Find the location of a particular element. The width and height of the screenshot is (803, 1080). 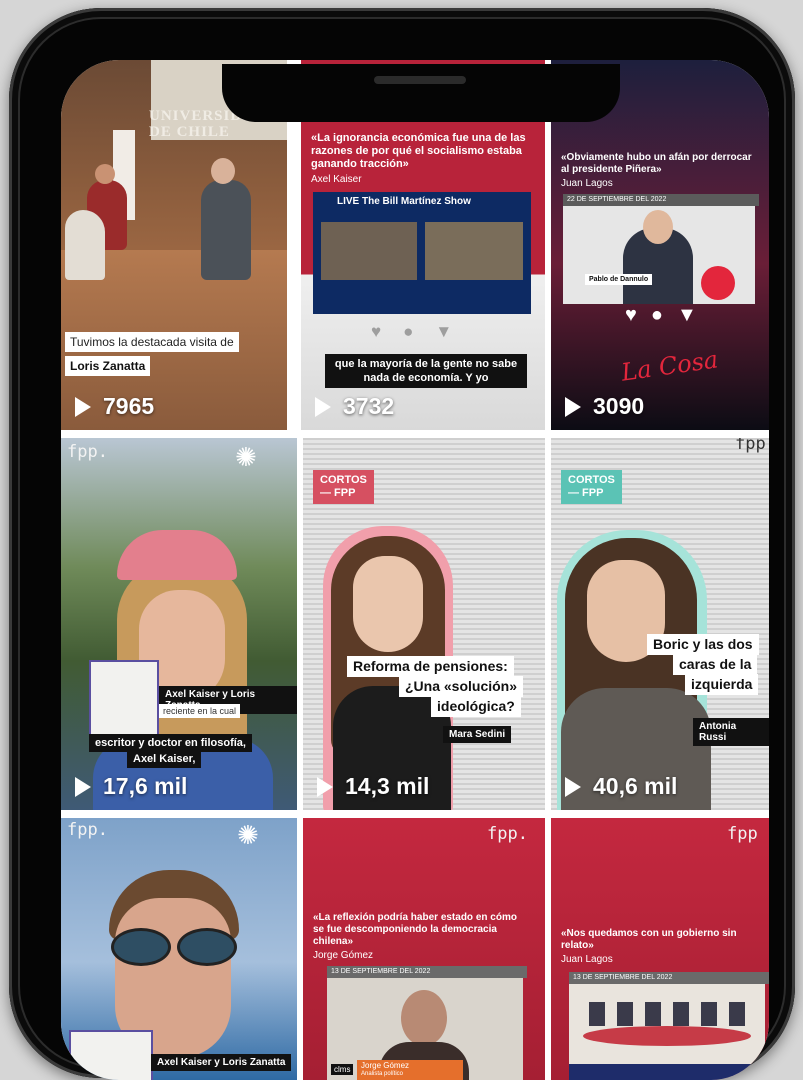

red-dot is located at coordinates (718, 283).